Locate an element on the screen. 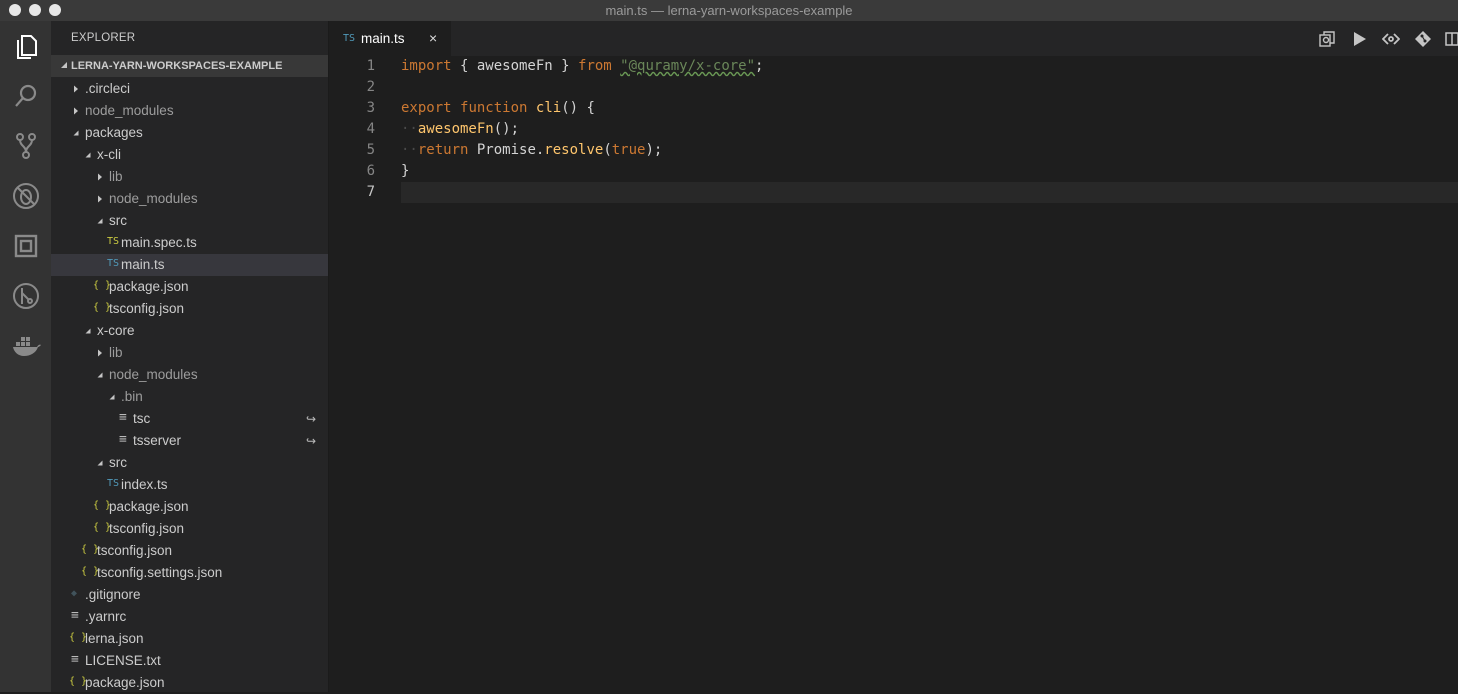 This screenshot has width=1458, height=694. tree-file: ◆ .gitignore is located at coordinates (189, 595).